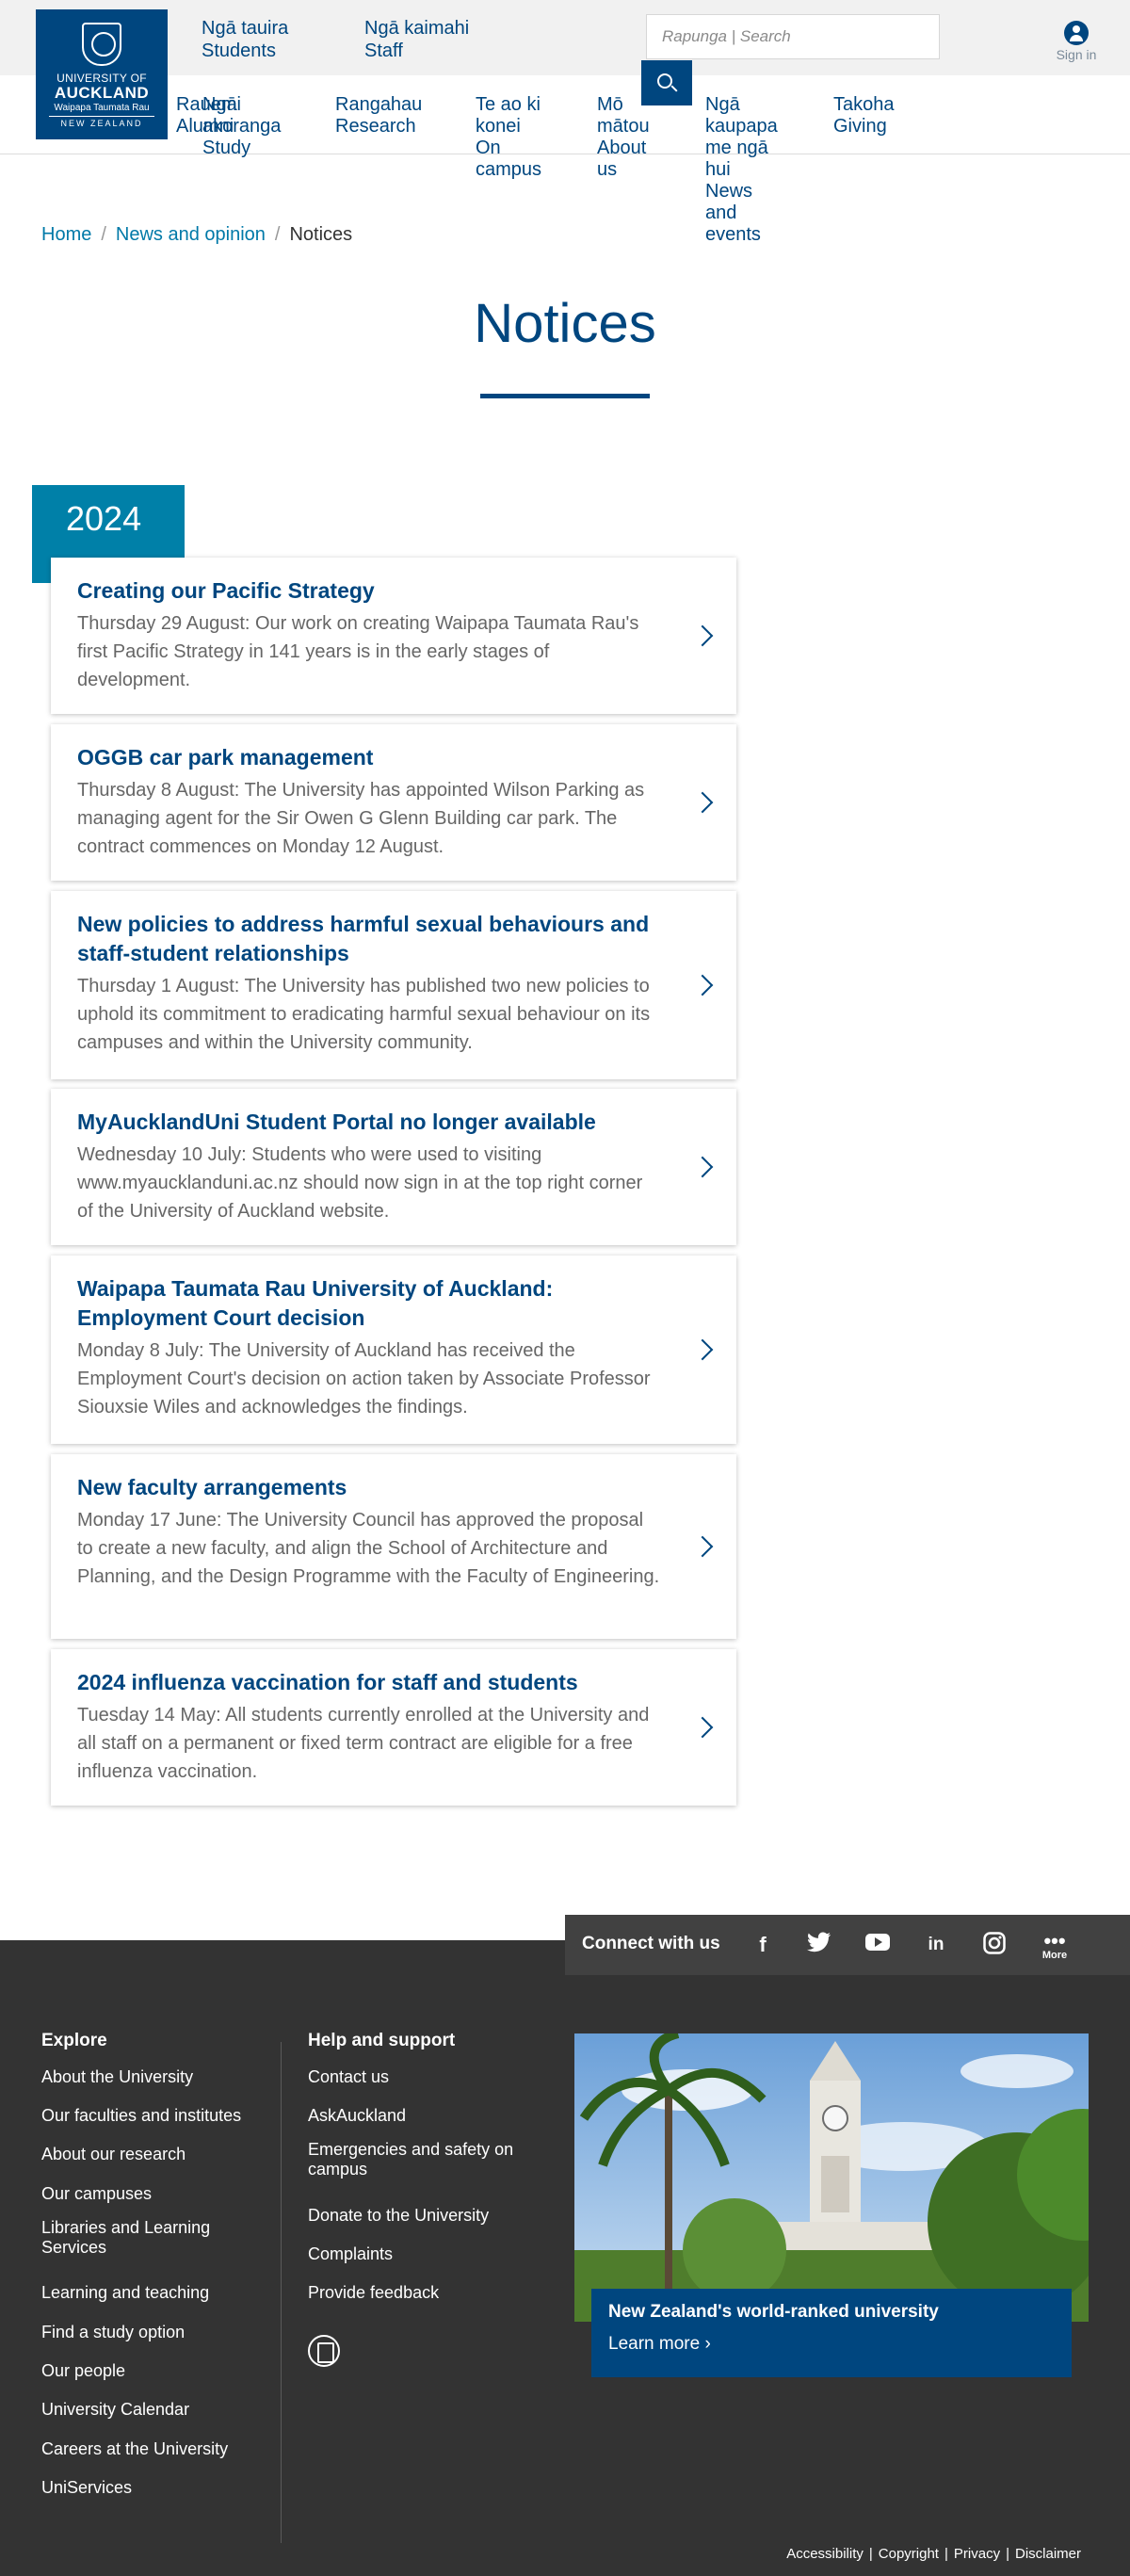 This screenshot has height=2576, width=1130. What do you see at coordinates (425, 2159) in the screenshot?
I see `footer-link-emergencies: Emergencies and safety on campus` at bounding box center [425, 2159].